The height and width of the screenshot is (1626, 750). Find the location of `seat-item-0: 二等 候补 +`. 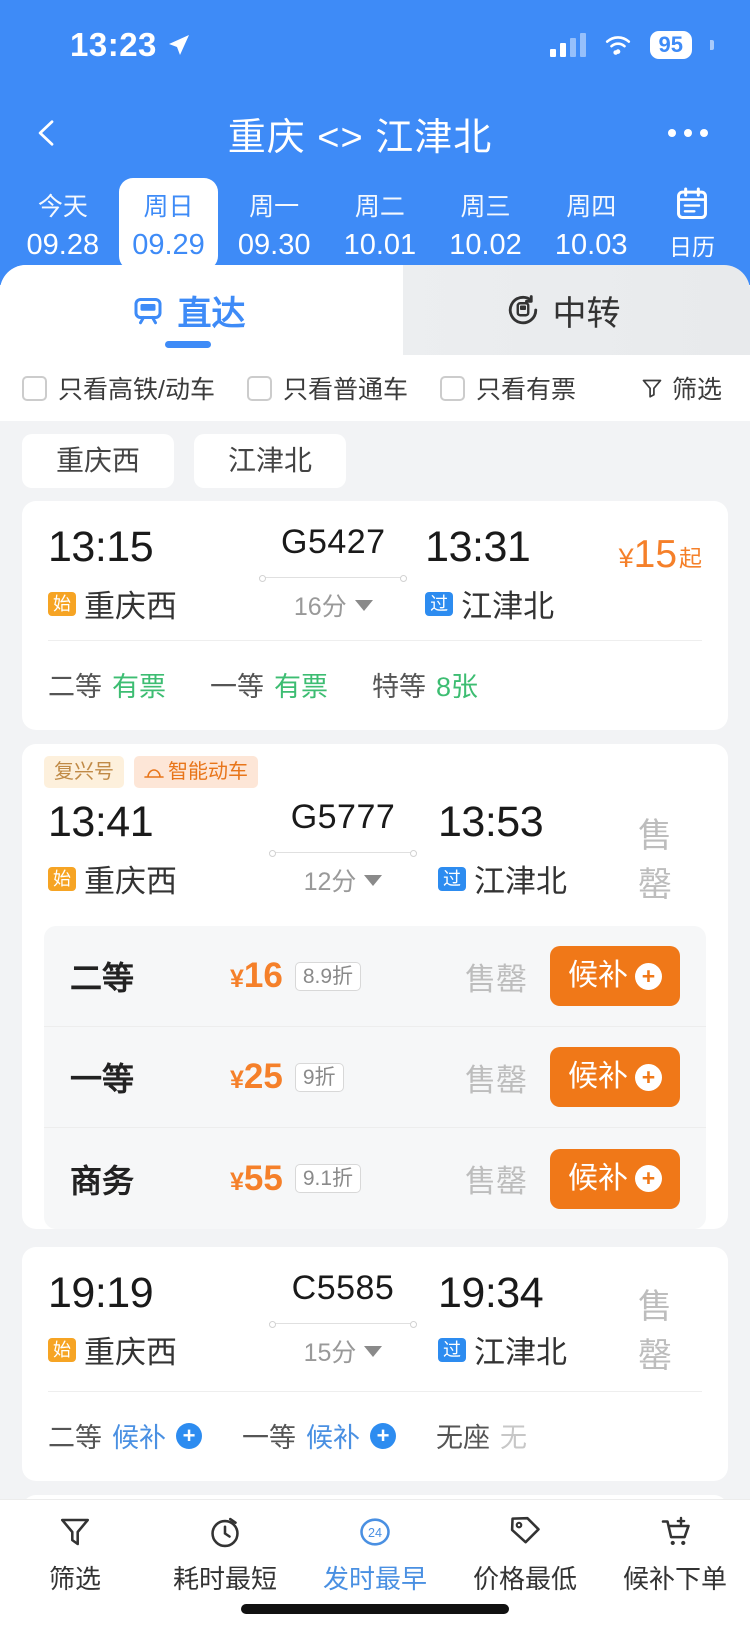

seat-item-0: 二等 候补 + is located at coordinates (125, 1435).